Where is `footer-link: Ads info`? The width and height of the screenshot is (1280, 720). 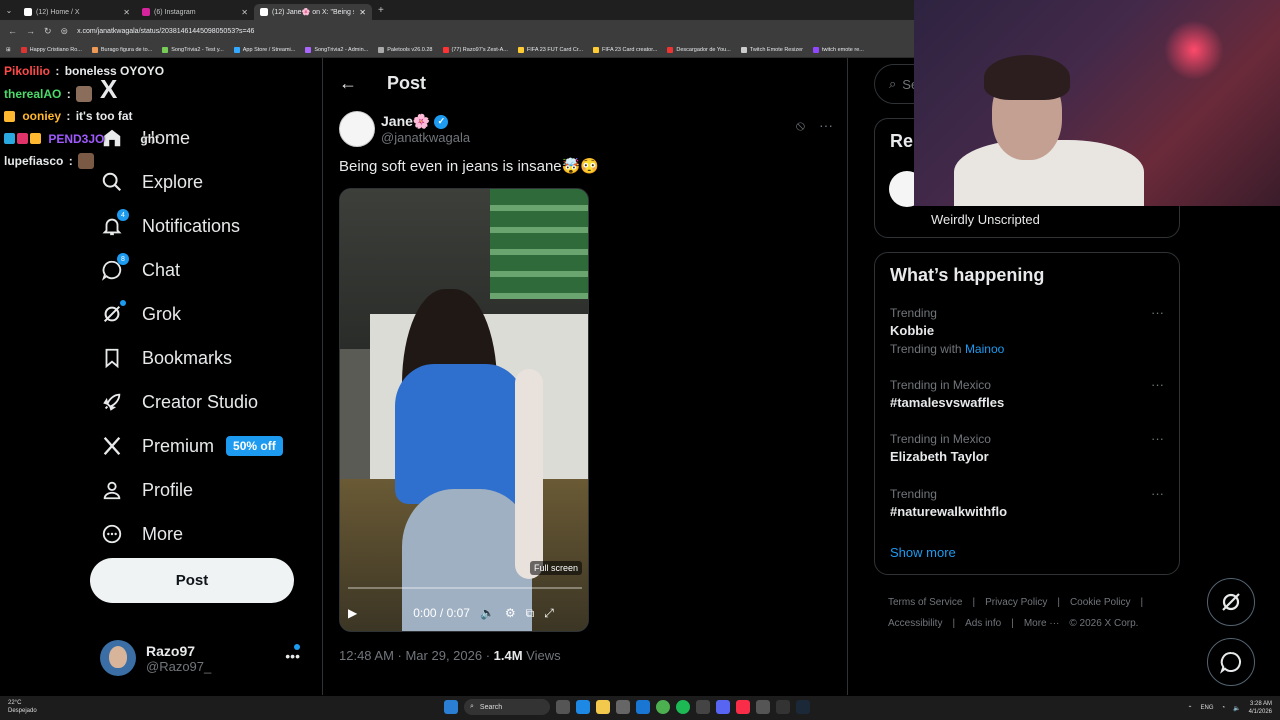
footer-link: Ads info is located at coordinates (983, 623).